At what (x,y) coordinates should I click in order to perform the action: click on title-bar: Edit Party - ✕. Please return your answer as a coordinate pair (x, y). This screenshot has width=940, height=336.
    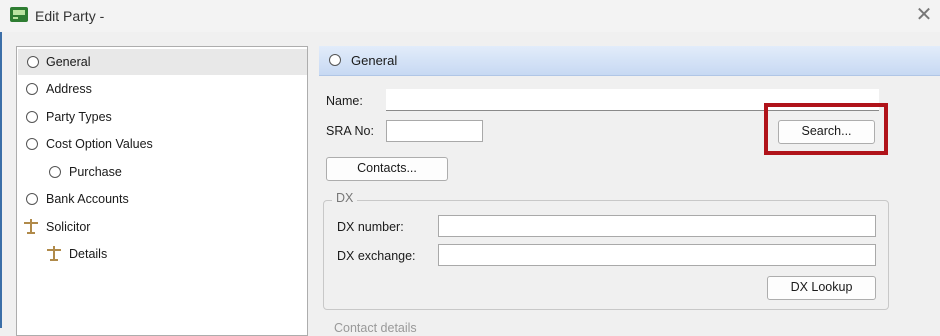
    Looking at the image, I should click on (470, 16).